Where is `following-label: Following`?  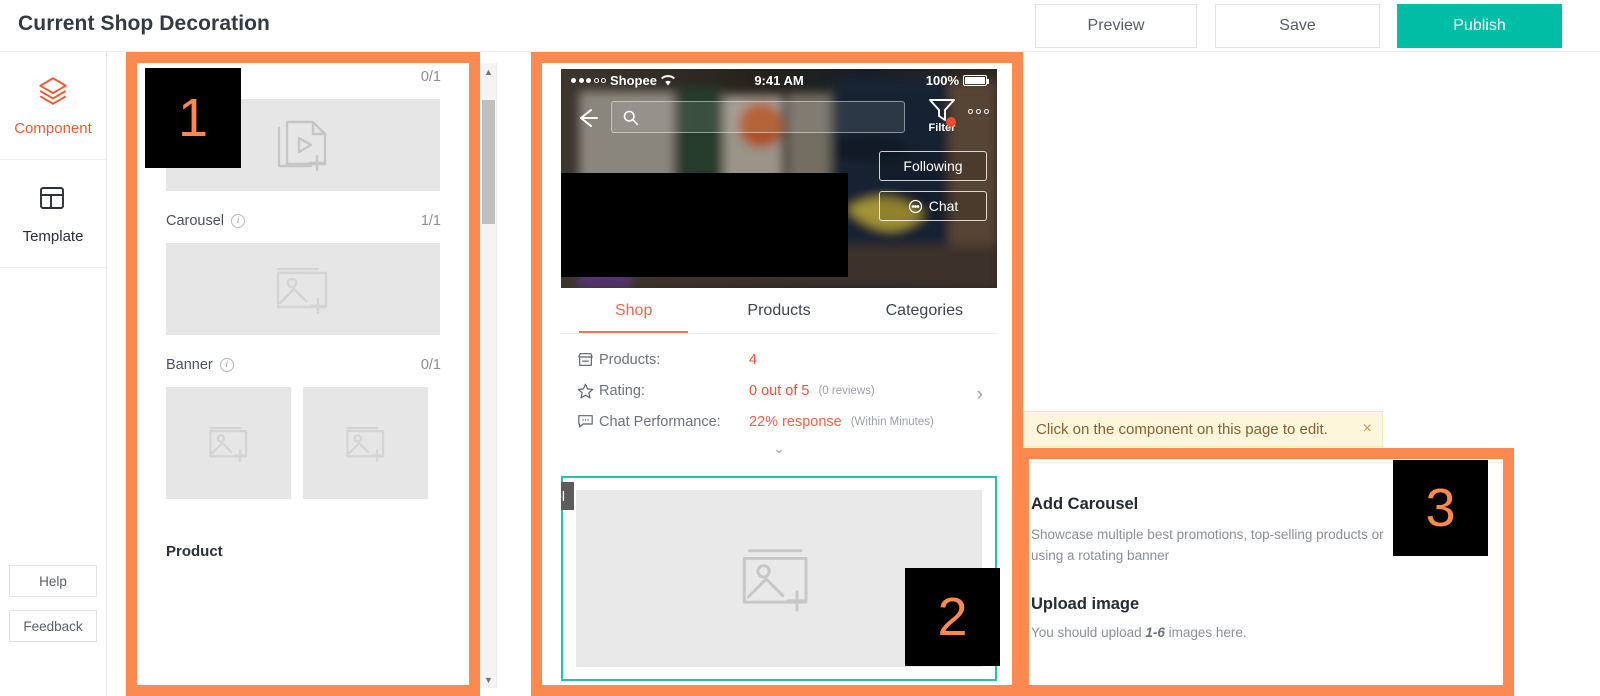
following-label: Following is located at coordinates (933, 166).